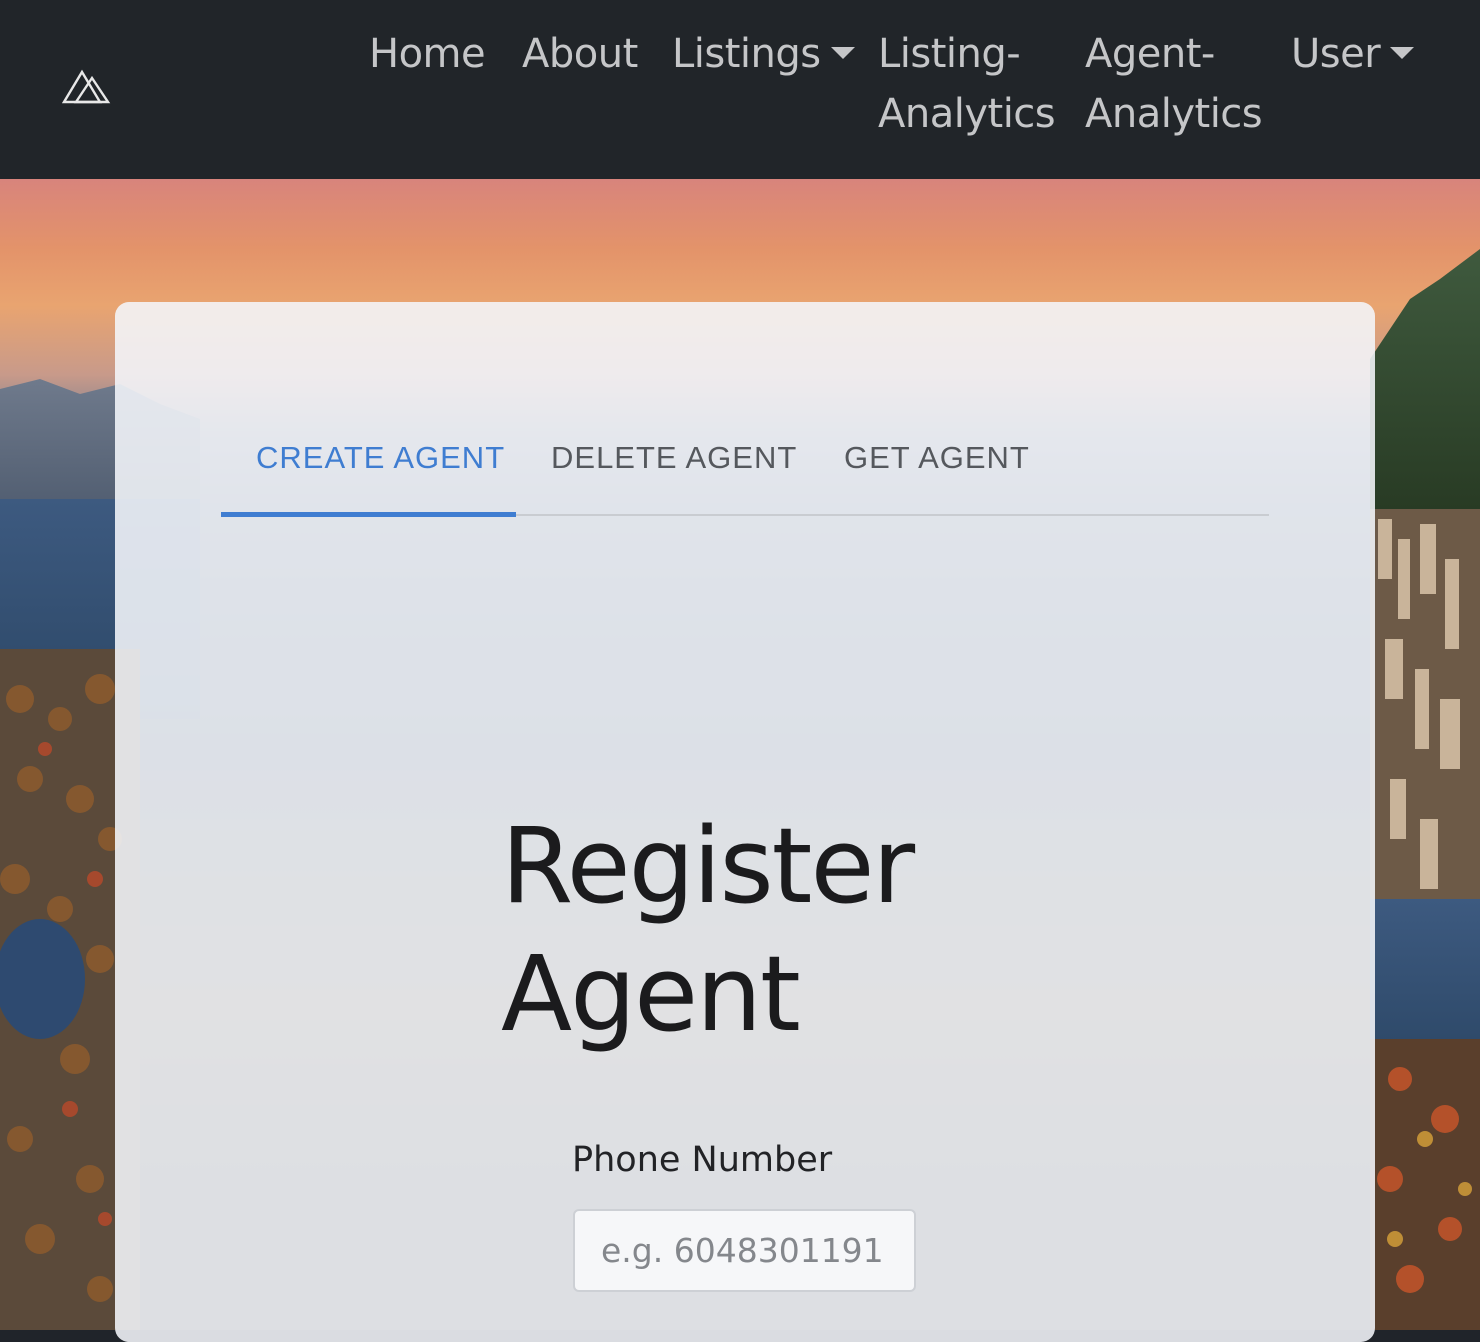 This screenshot has height=1342, width=1480. I want to click on agent-tabs: CREATE AGENT DELETE AGENT GET AGENT, so click(745, 469).